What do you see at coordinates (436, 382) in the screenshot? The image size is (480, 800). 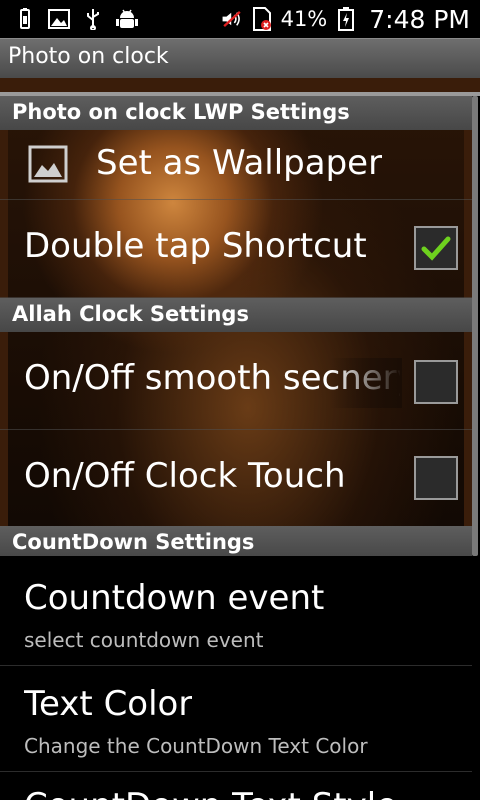 I see `smooth-scenery-checkbox` at bounding box center [436, 382].